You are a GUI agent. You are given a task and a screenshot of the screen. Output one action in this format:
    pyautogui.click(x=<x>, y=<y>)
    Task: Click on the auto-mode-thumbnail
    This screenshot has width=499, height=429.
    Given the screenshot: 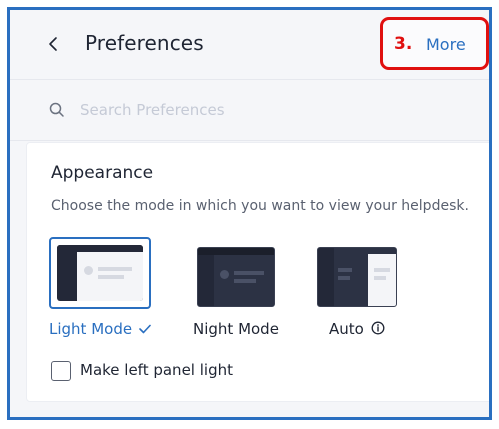 What is the action you would take?
    pyautogui.click(x=357, y=277)
    